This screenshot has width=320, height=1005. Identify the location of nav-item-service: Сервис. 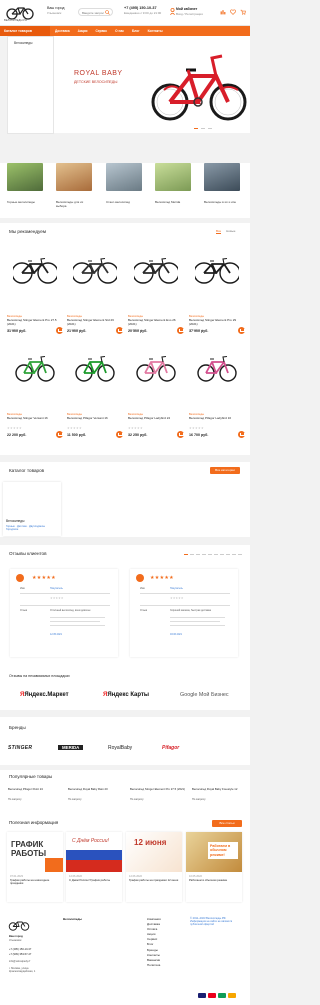
(101, 31).